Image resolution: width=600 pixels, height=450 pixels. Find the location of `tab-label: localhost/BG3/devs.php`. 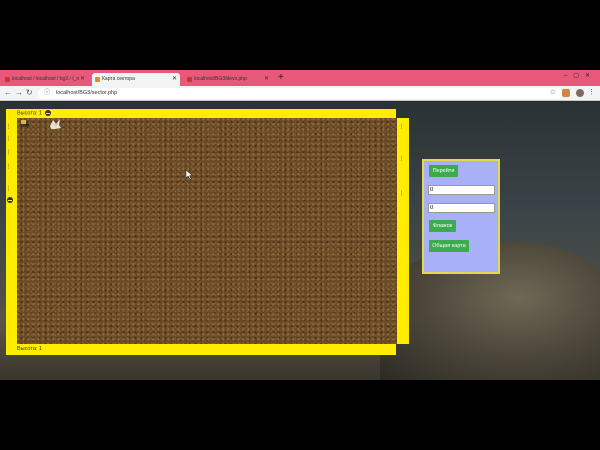

tab-label: localhost/BG3/devs.php is located at coordinates (220, 79).